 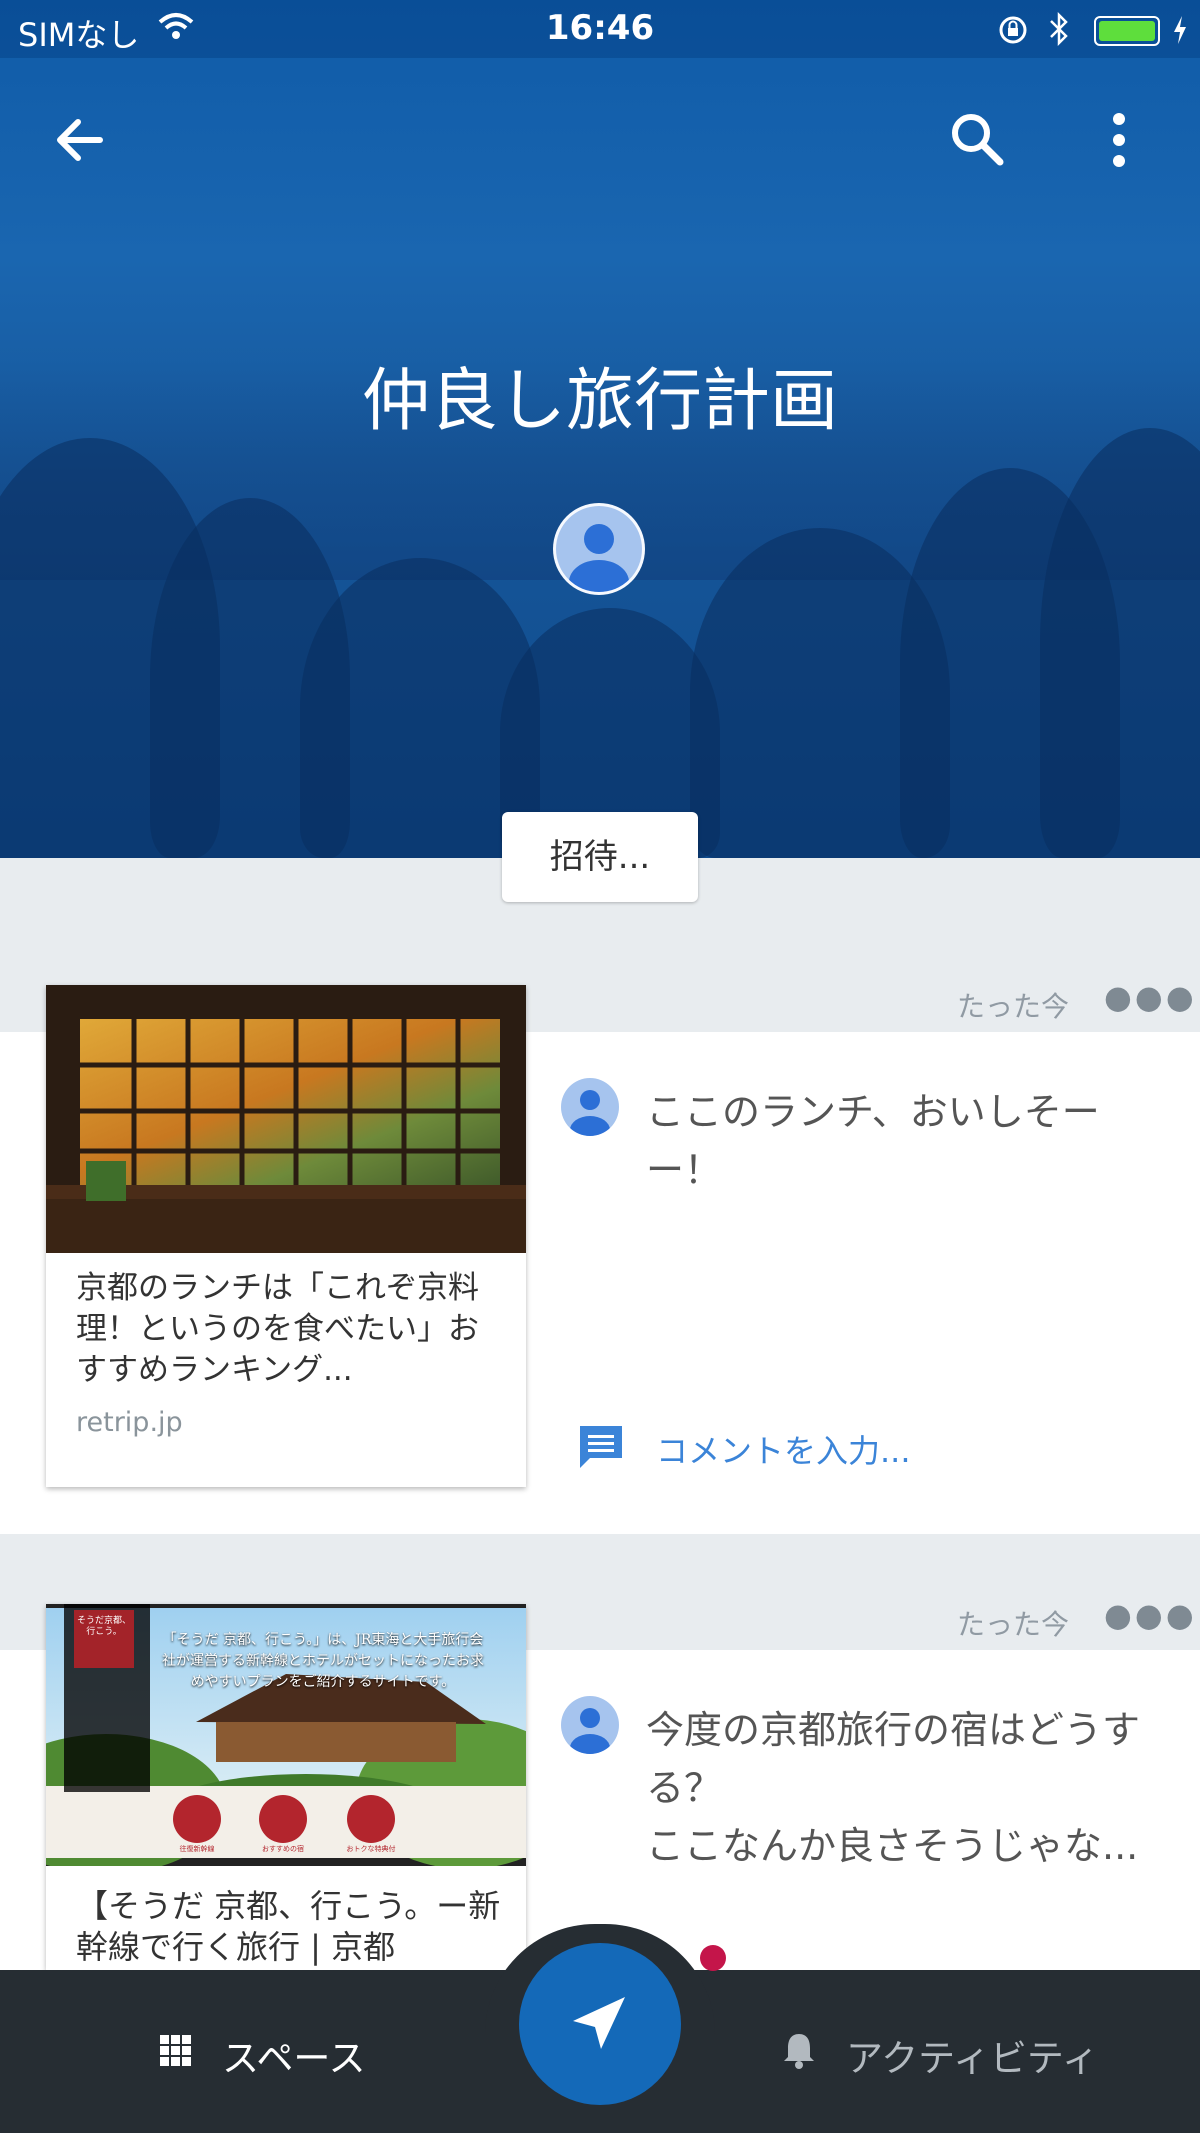 What do you see at coordinates (601, 1447) in the screenshot?
I see `comment-icon` at bounding box center [601, 1447].